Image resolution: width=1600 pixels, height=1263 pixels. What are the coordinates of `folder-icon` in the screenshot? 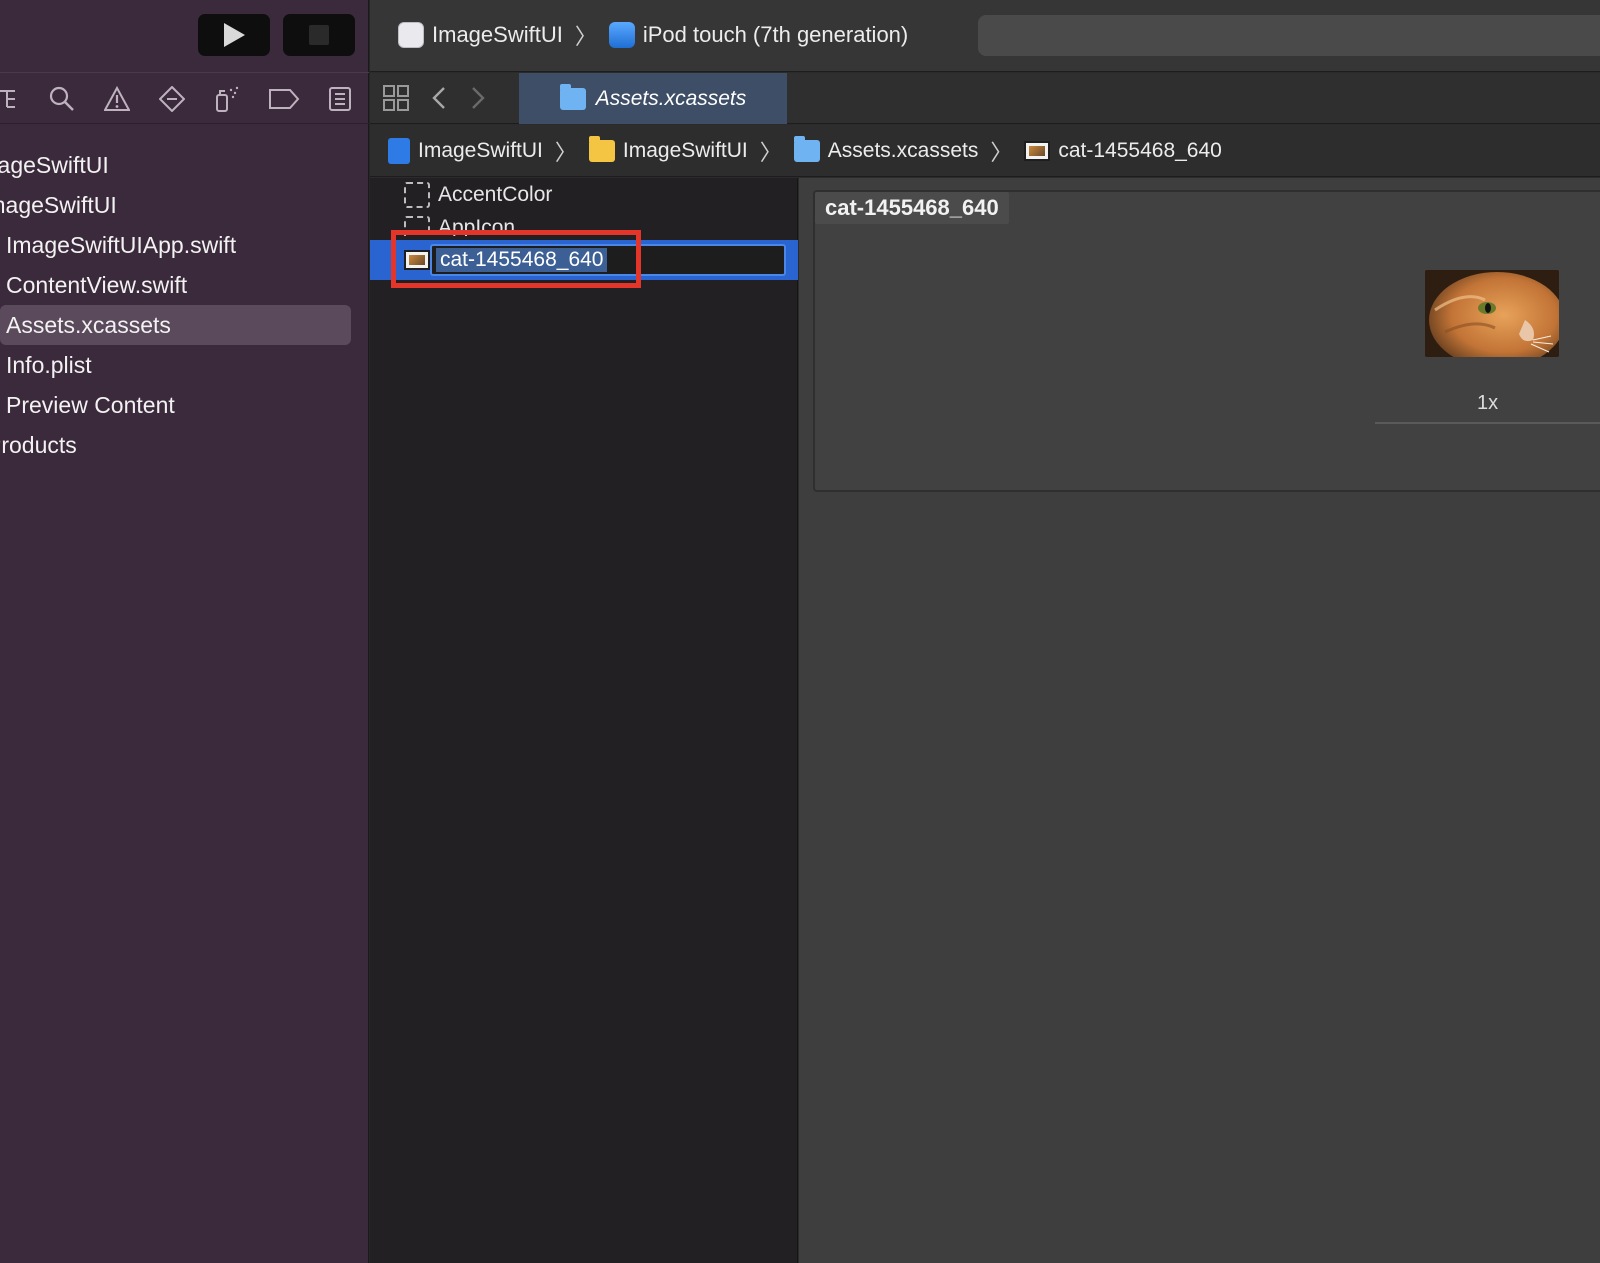 It's located at (601, 148).